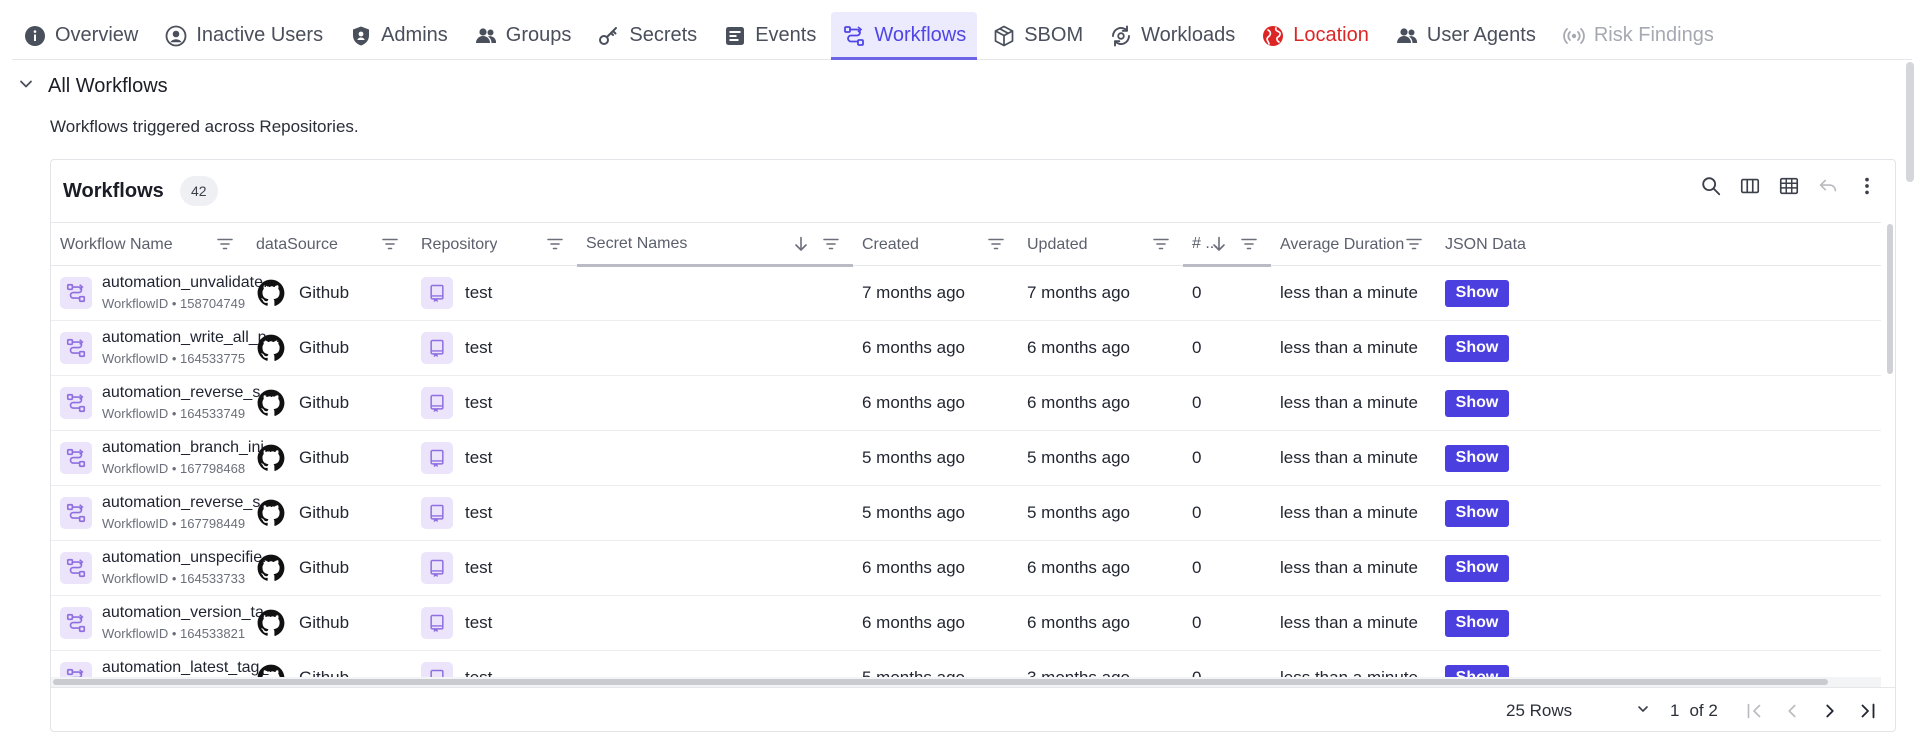  I want to click on repository-icon, so click(437, 513).